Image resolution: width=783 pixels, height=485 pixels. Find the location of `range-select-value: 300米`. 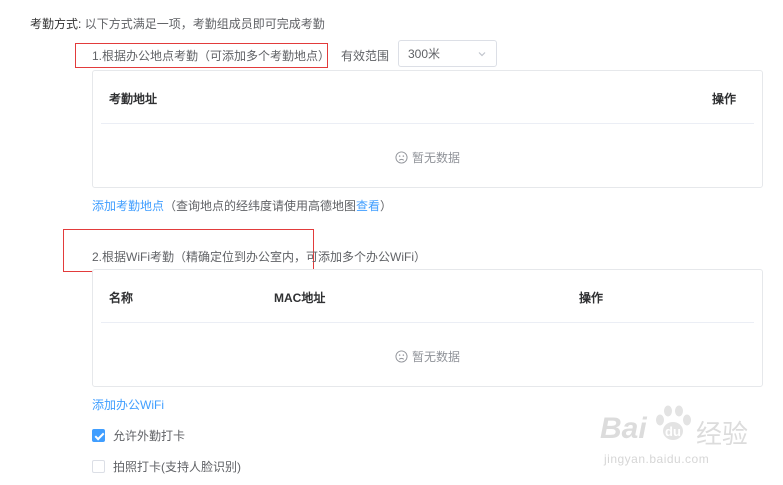

range-select-value: 300米 is located at coordinates (424, 54).